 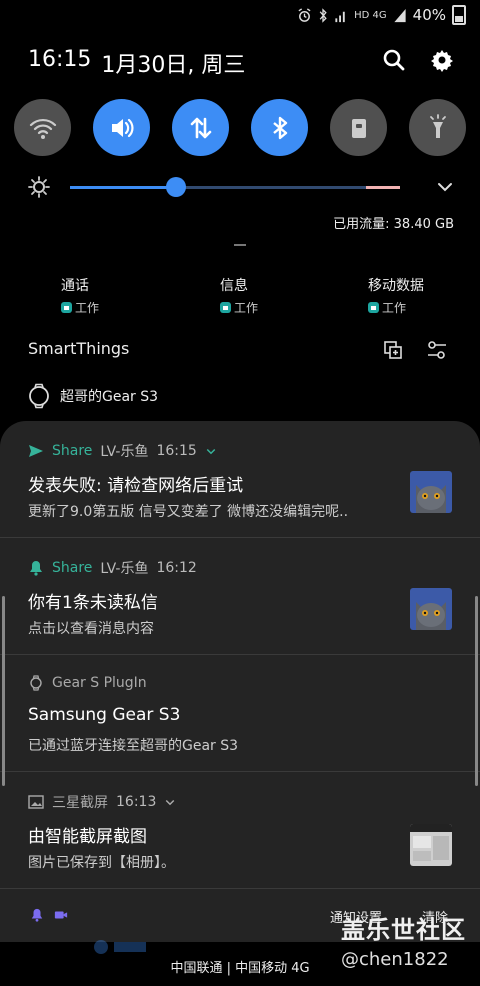 I want to click on footer-icons, so click(x=49, y=915).